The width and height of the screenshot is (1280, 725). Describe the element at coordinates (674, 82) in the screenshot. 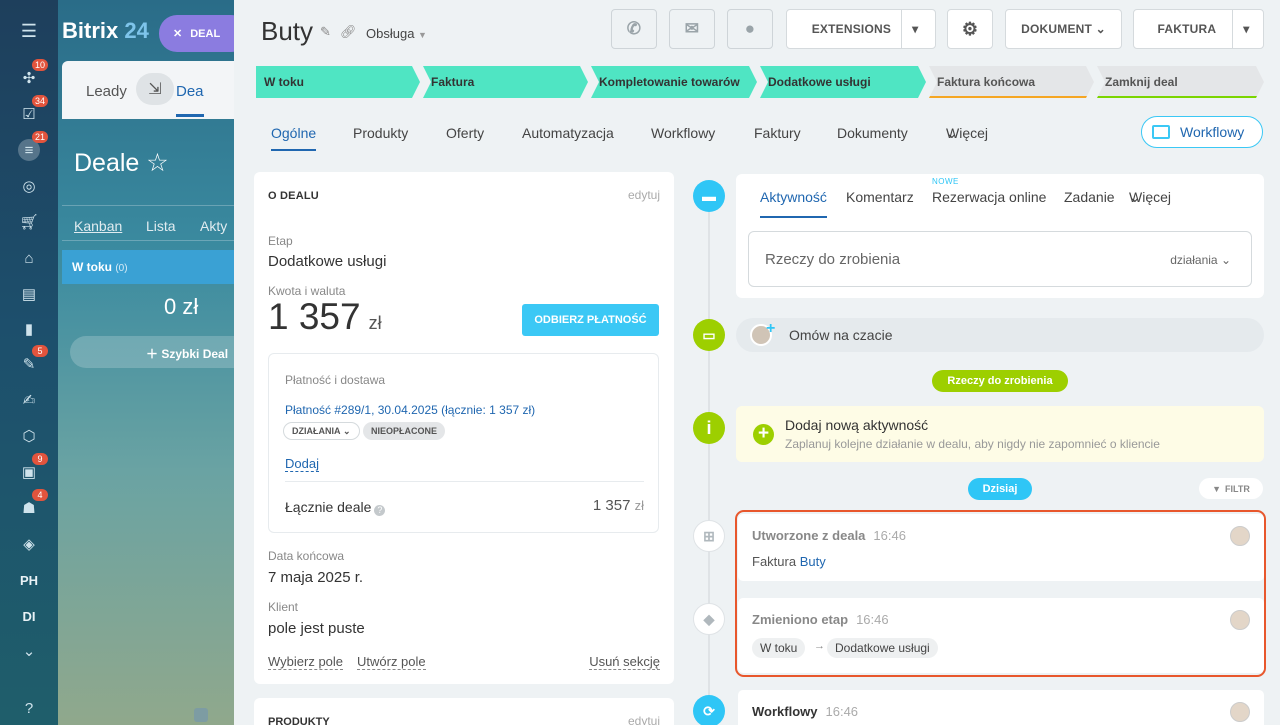

I see `stage-picking: Kompletowanie towarów` at that location.